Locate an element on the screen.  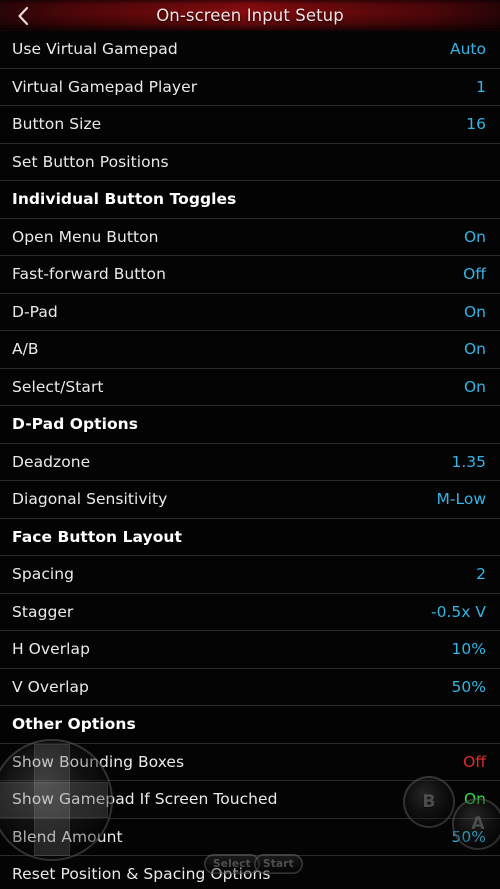
section-header-label: D-Pad Options is located at coordinates (75, 424).